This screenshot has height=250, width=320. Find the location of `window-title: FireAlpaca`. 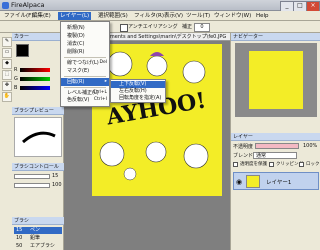

window-title: FireAlpaca is located at coordinates (28, 5).